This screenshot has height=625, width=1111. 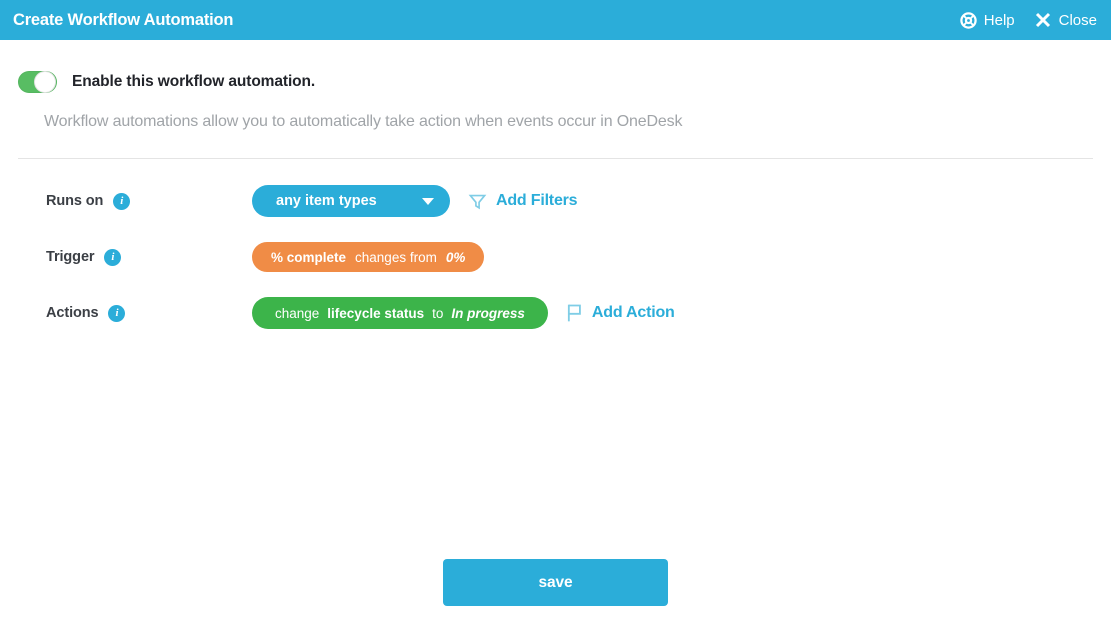 I want to click on item-types-value: any item types, so click(x=326, y=201).